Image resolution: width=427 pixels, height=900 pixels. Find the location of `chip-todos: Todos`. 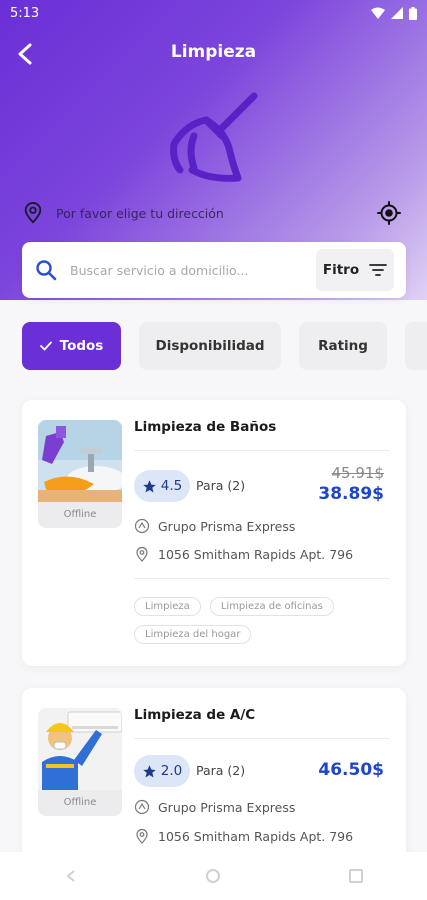

chip-todos: Todos is located at coordinates (71, 346).